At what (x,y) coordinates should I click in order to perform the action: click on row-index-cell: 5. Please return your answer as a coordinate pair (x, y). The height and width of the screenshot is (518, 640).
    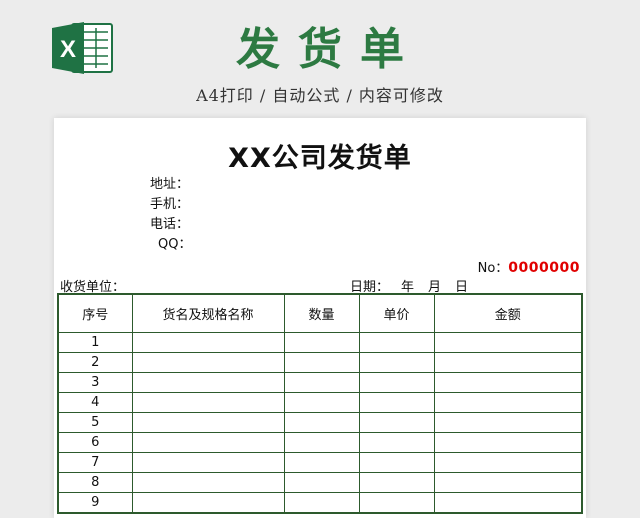
    Looking at the image, I should click on (95, 422).